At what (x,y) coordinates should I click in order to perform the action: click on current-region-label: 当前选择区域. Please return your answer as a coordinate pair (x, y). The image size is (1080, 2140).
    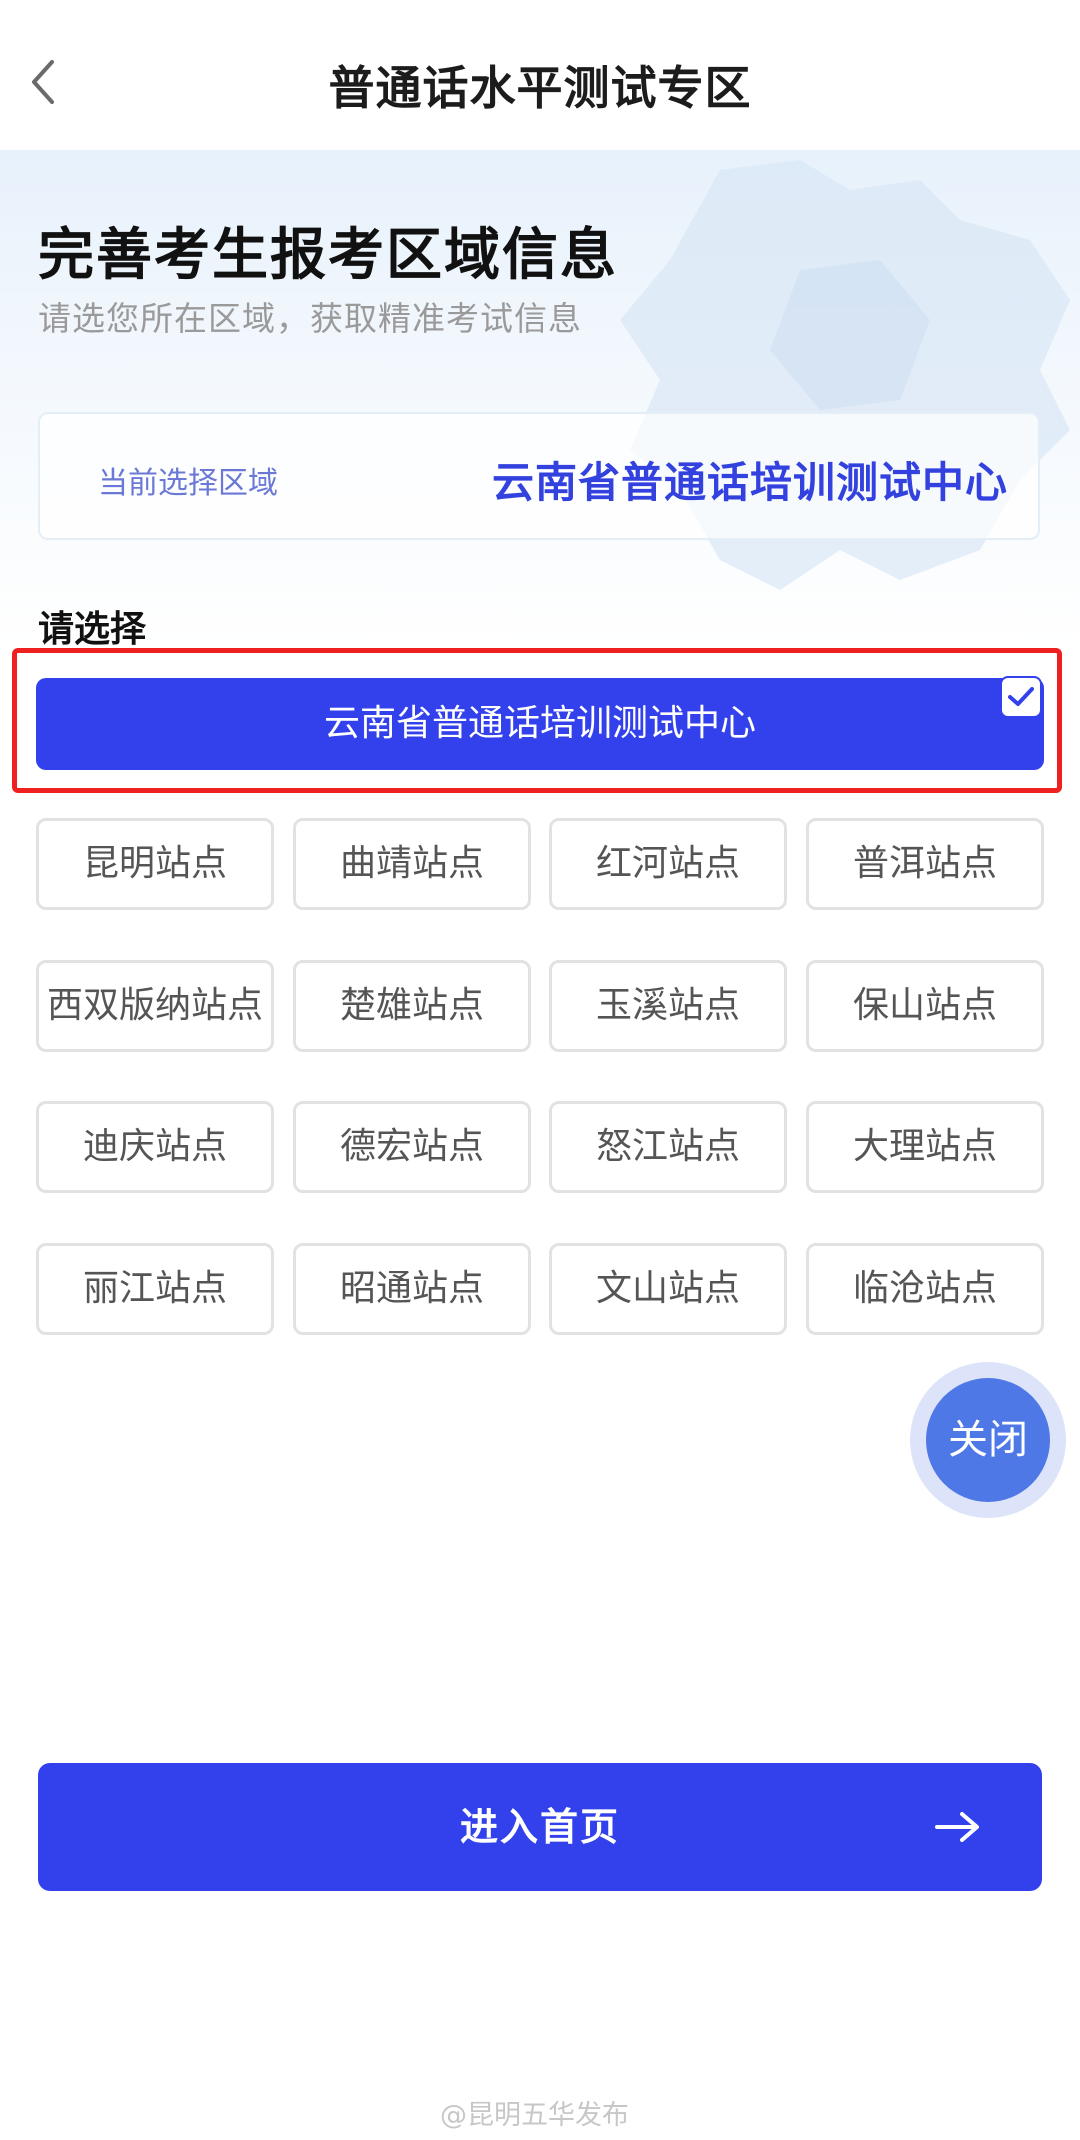
    Looking at the image, I should click on (188, 483).